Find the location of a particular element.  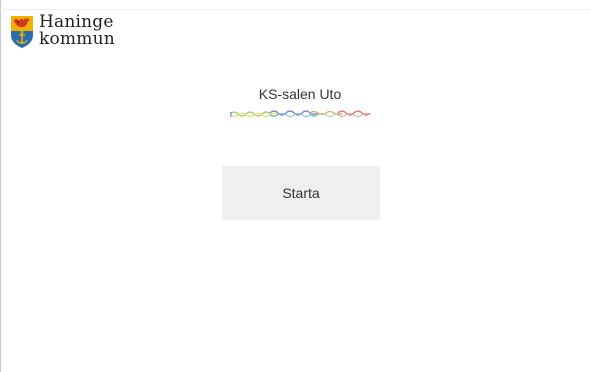

haninge-logo: Haninge kommun is located at coordinates (62, 31).